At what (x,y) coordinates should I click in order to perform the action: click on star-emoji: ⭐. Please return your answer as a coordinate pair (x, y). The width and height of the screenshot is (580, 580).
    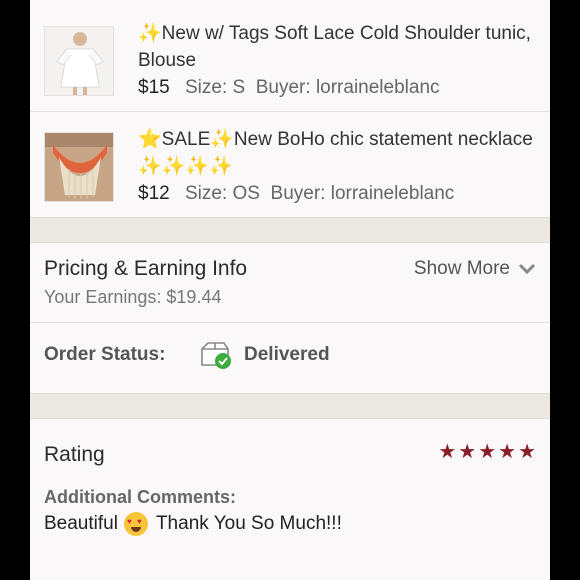
    Looking at the image, I should click on (150, 139).